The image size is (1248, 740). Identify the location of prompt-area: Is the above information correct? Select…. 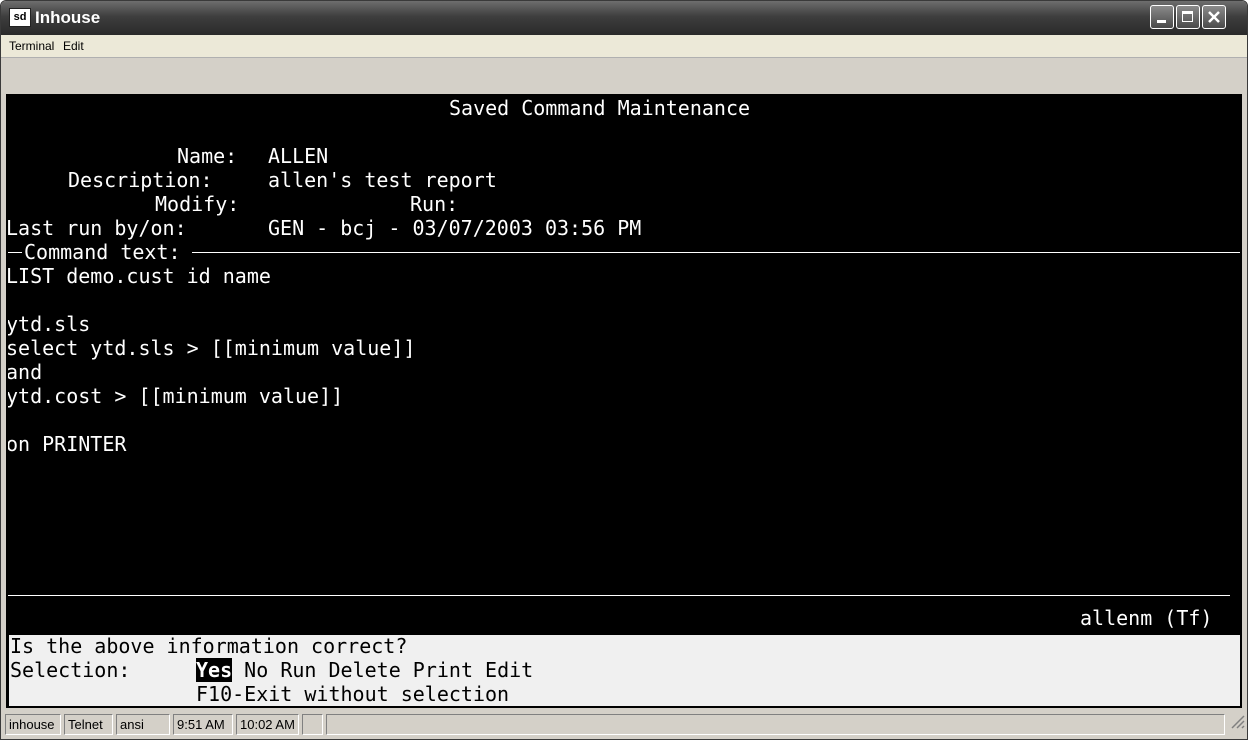
(624, 669).